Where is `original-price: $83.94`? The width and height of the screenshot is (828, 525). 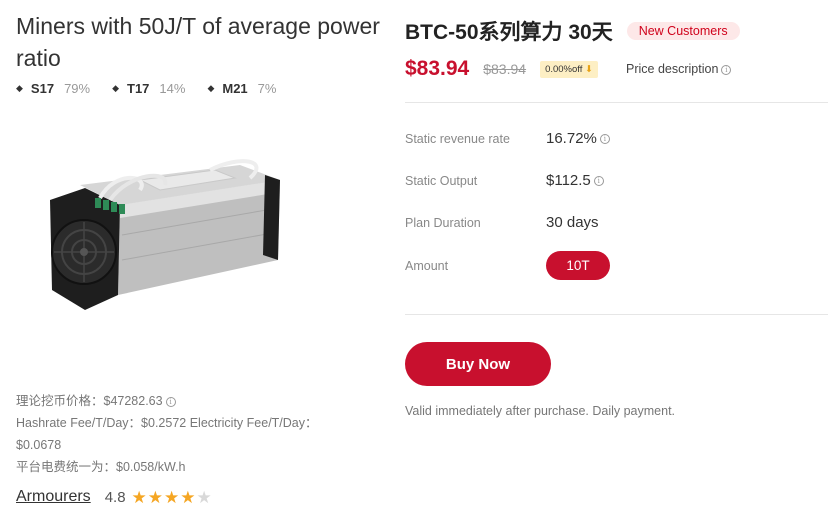 original-price: $83.94 is located at coordinates (505, 69).